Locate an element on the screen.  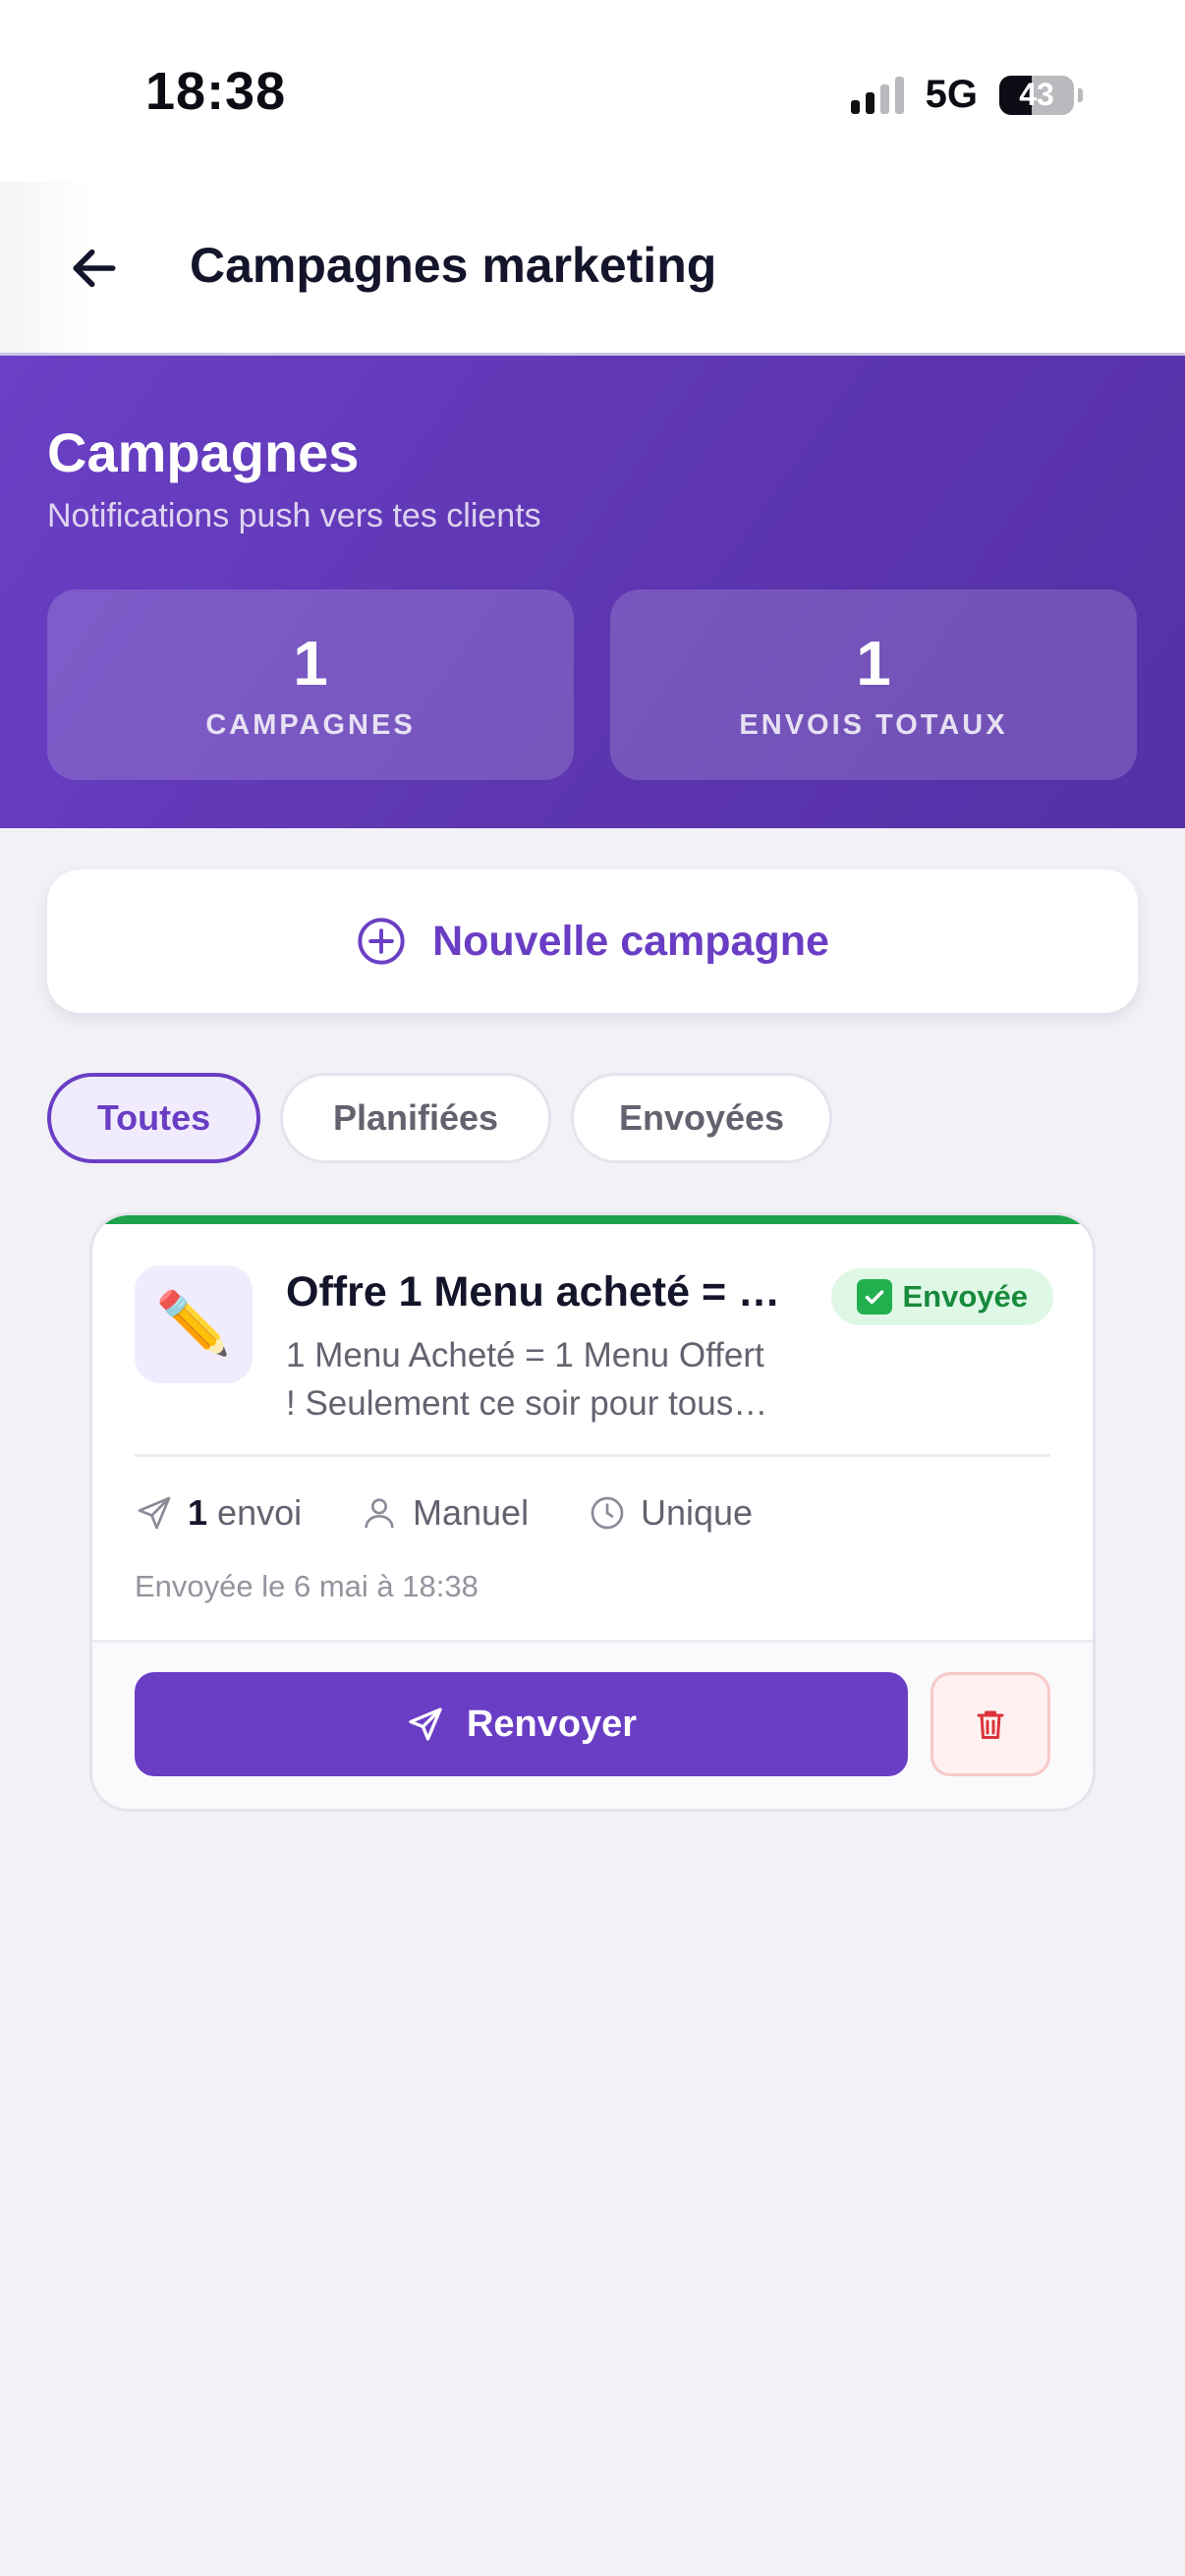
campaign-type: Manuel is located at coordinates (472, 1512).